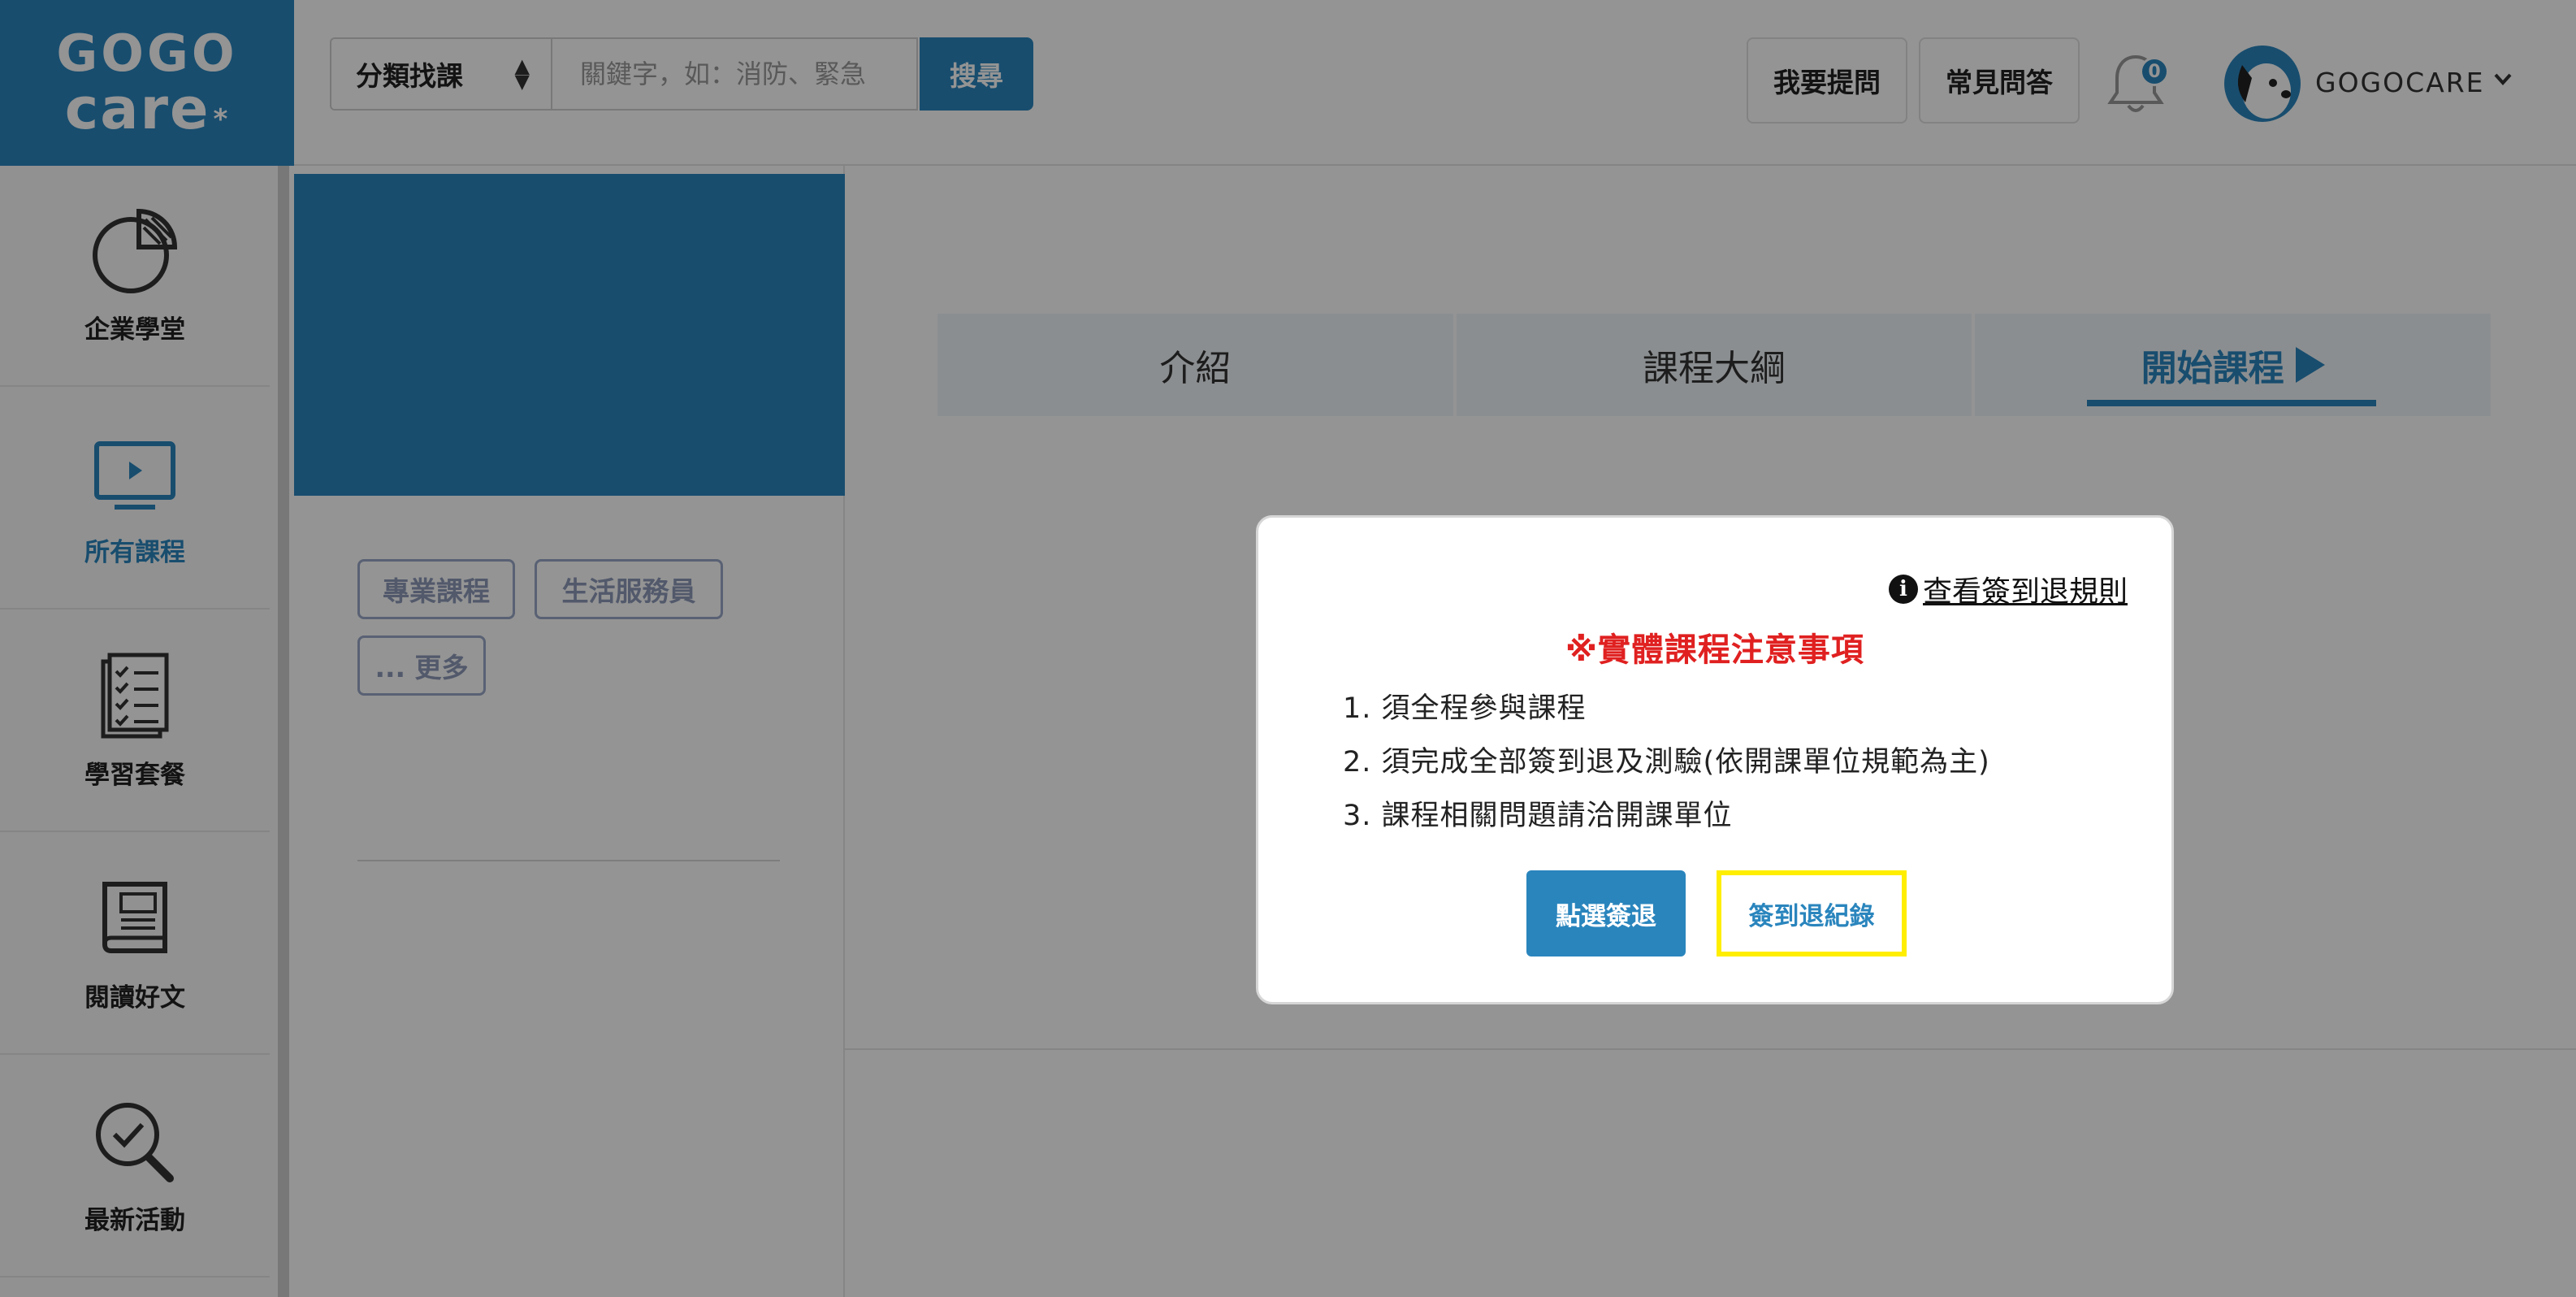 Image resolution: width=2576 pixels, height=1297 pixels. Describe the element at coordinates (2310, 365) in the screenshot. I see `play-icon` at that location.